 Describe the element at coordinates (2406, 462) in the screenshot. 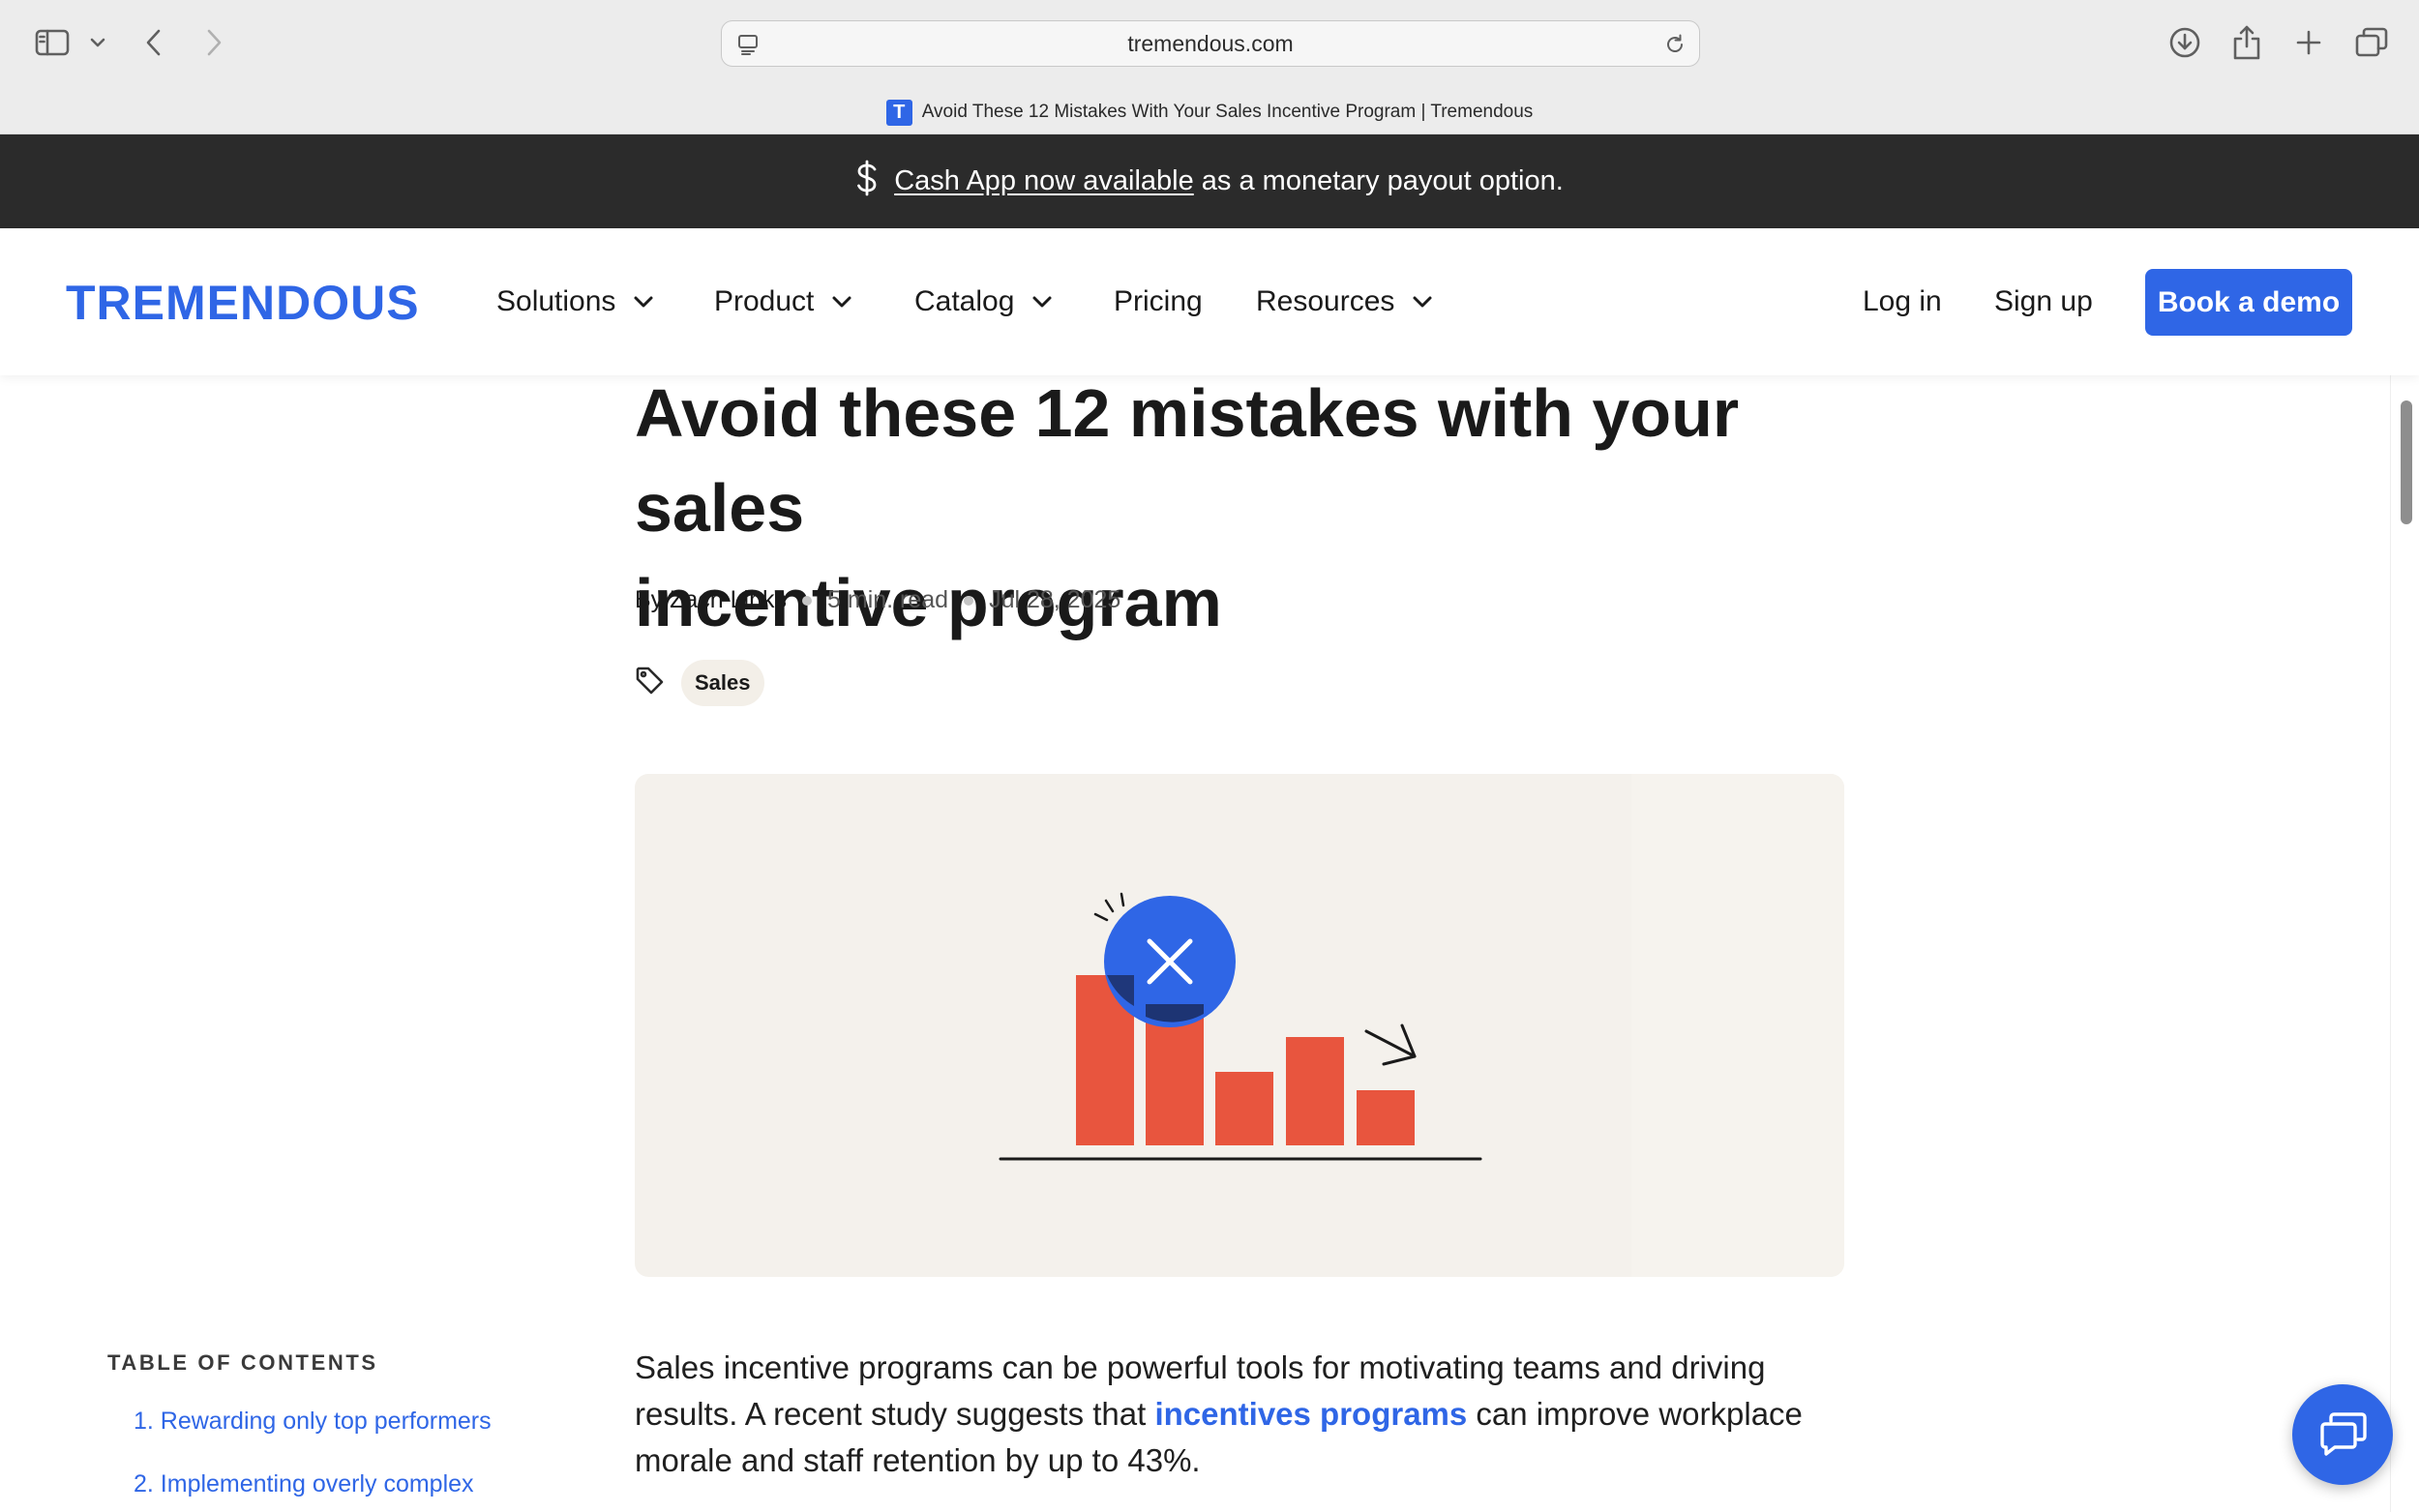

I see `scrollbar-thumb` at that location.